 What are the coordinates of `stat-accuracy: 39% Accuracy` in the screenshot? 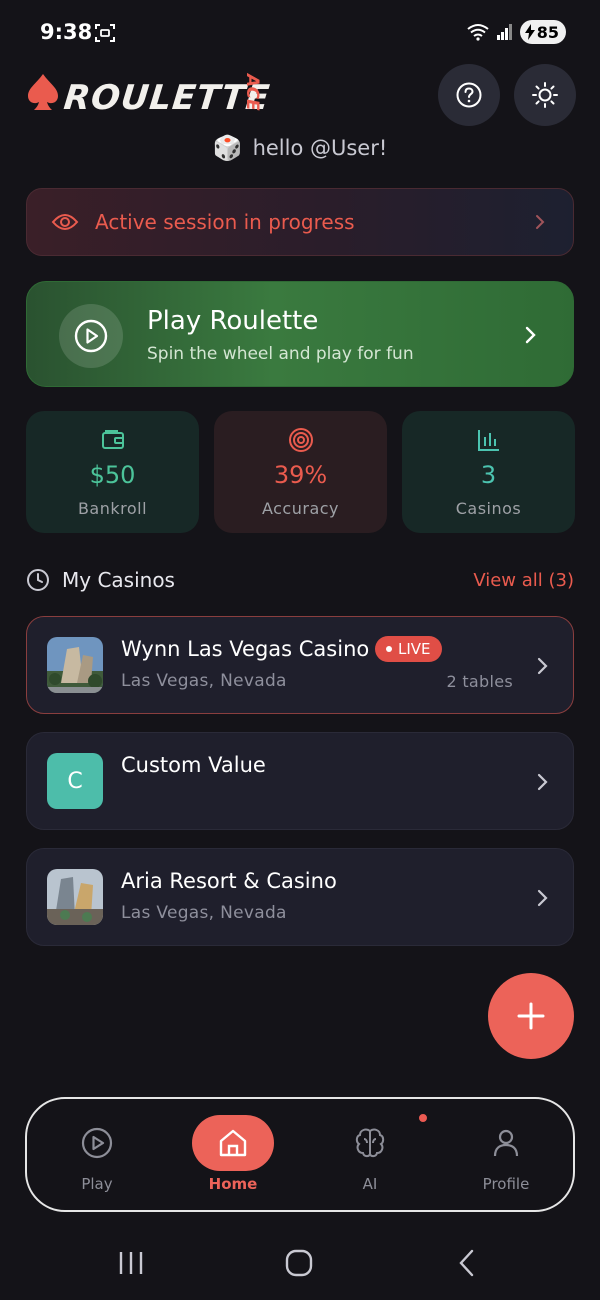 It's located at (300, 472).